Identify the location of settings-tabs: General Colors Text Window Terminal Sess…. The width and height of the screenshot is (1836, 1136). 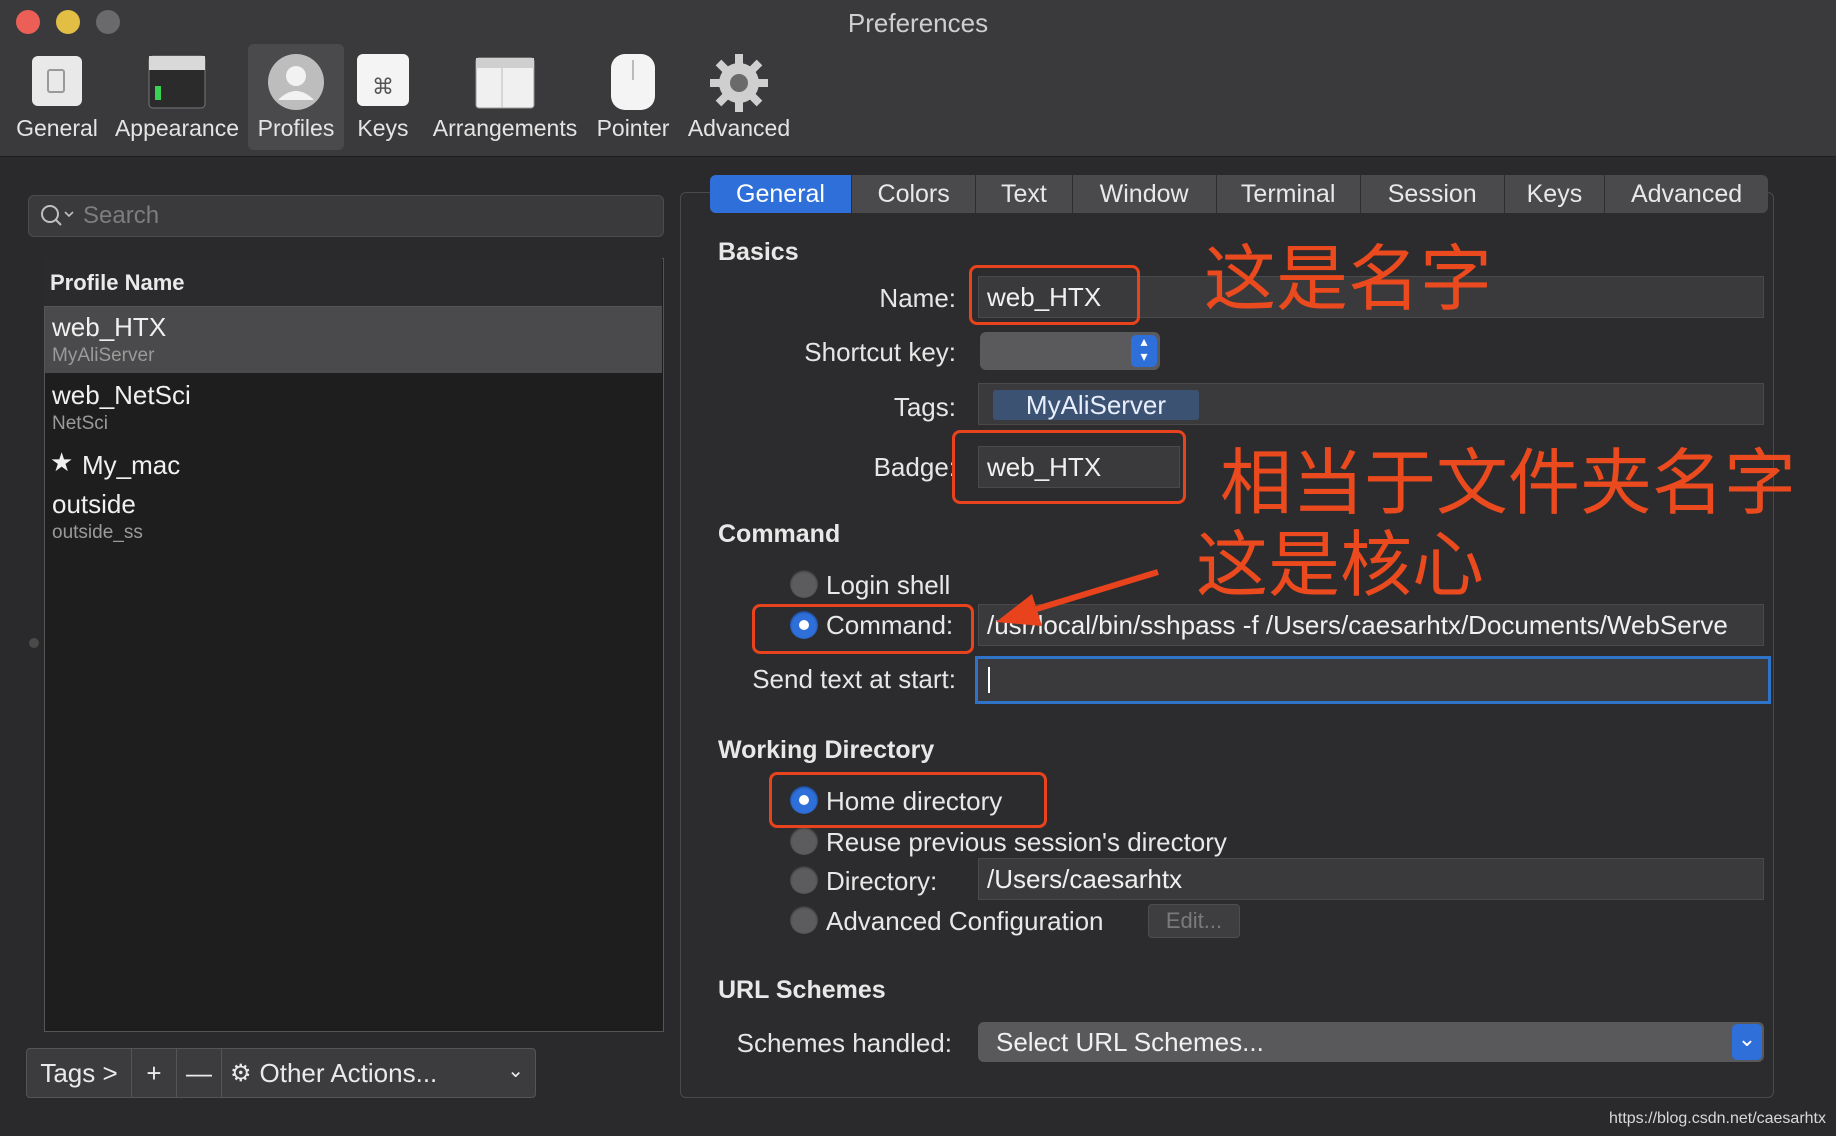
(1239, 194).